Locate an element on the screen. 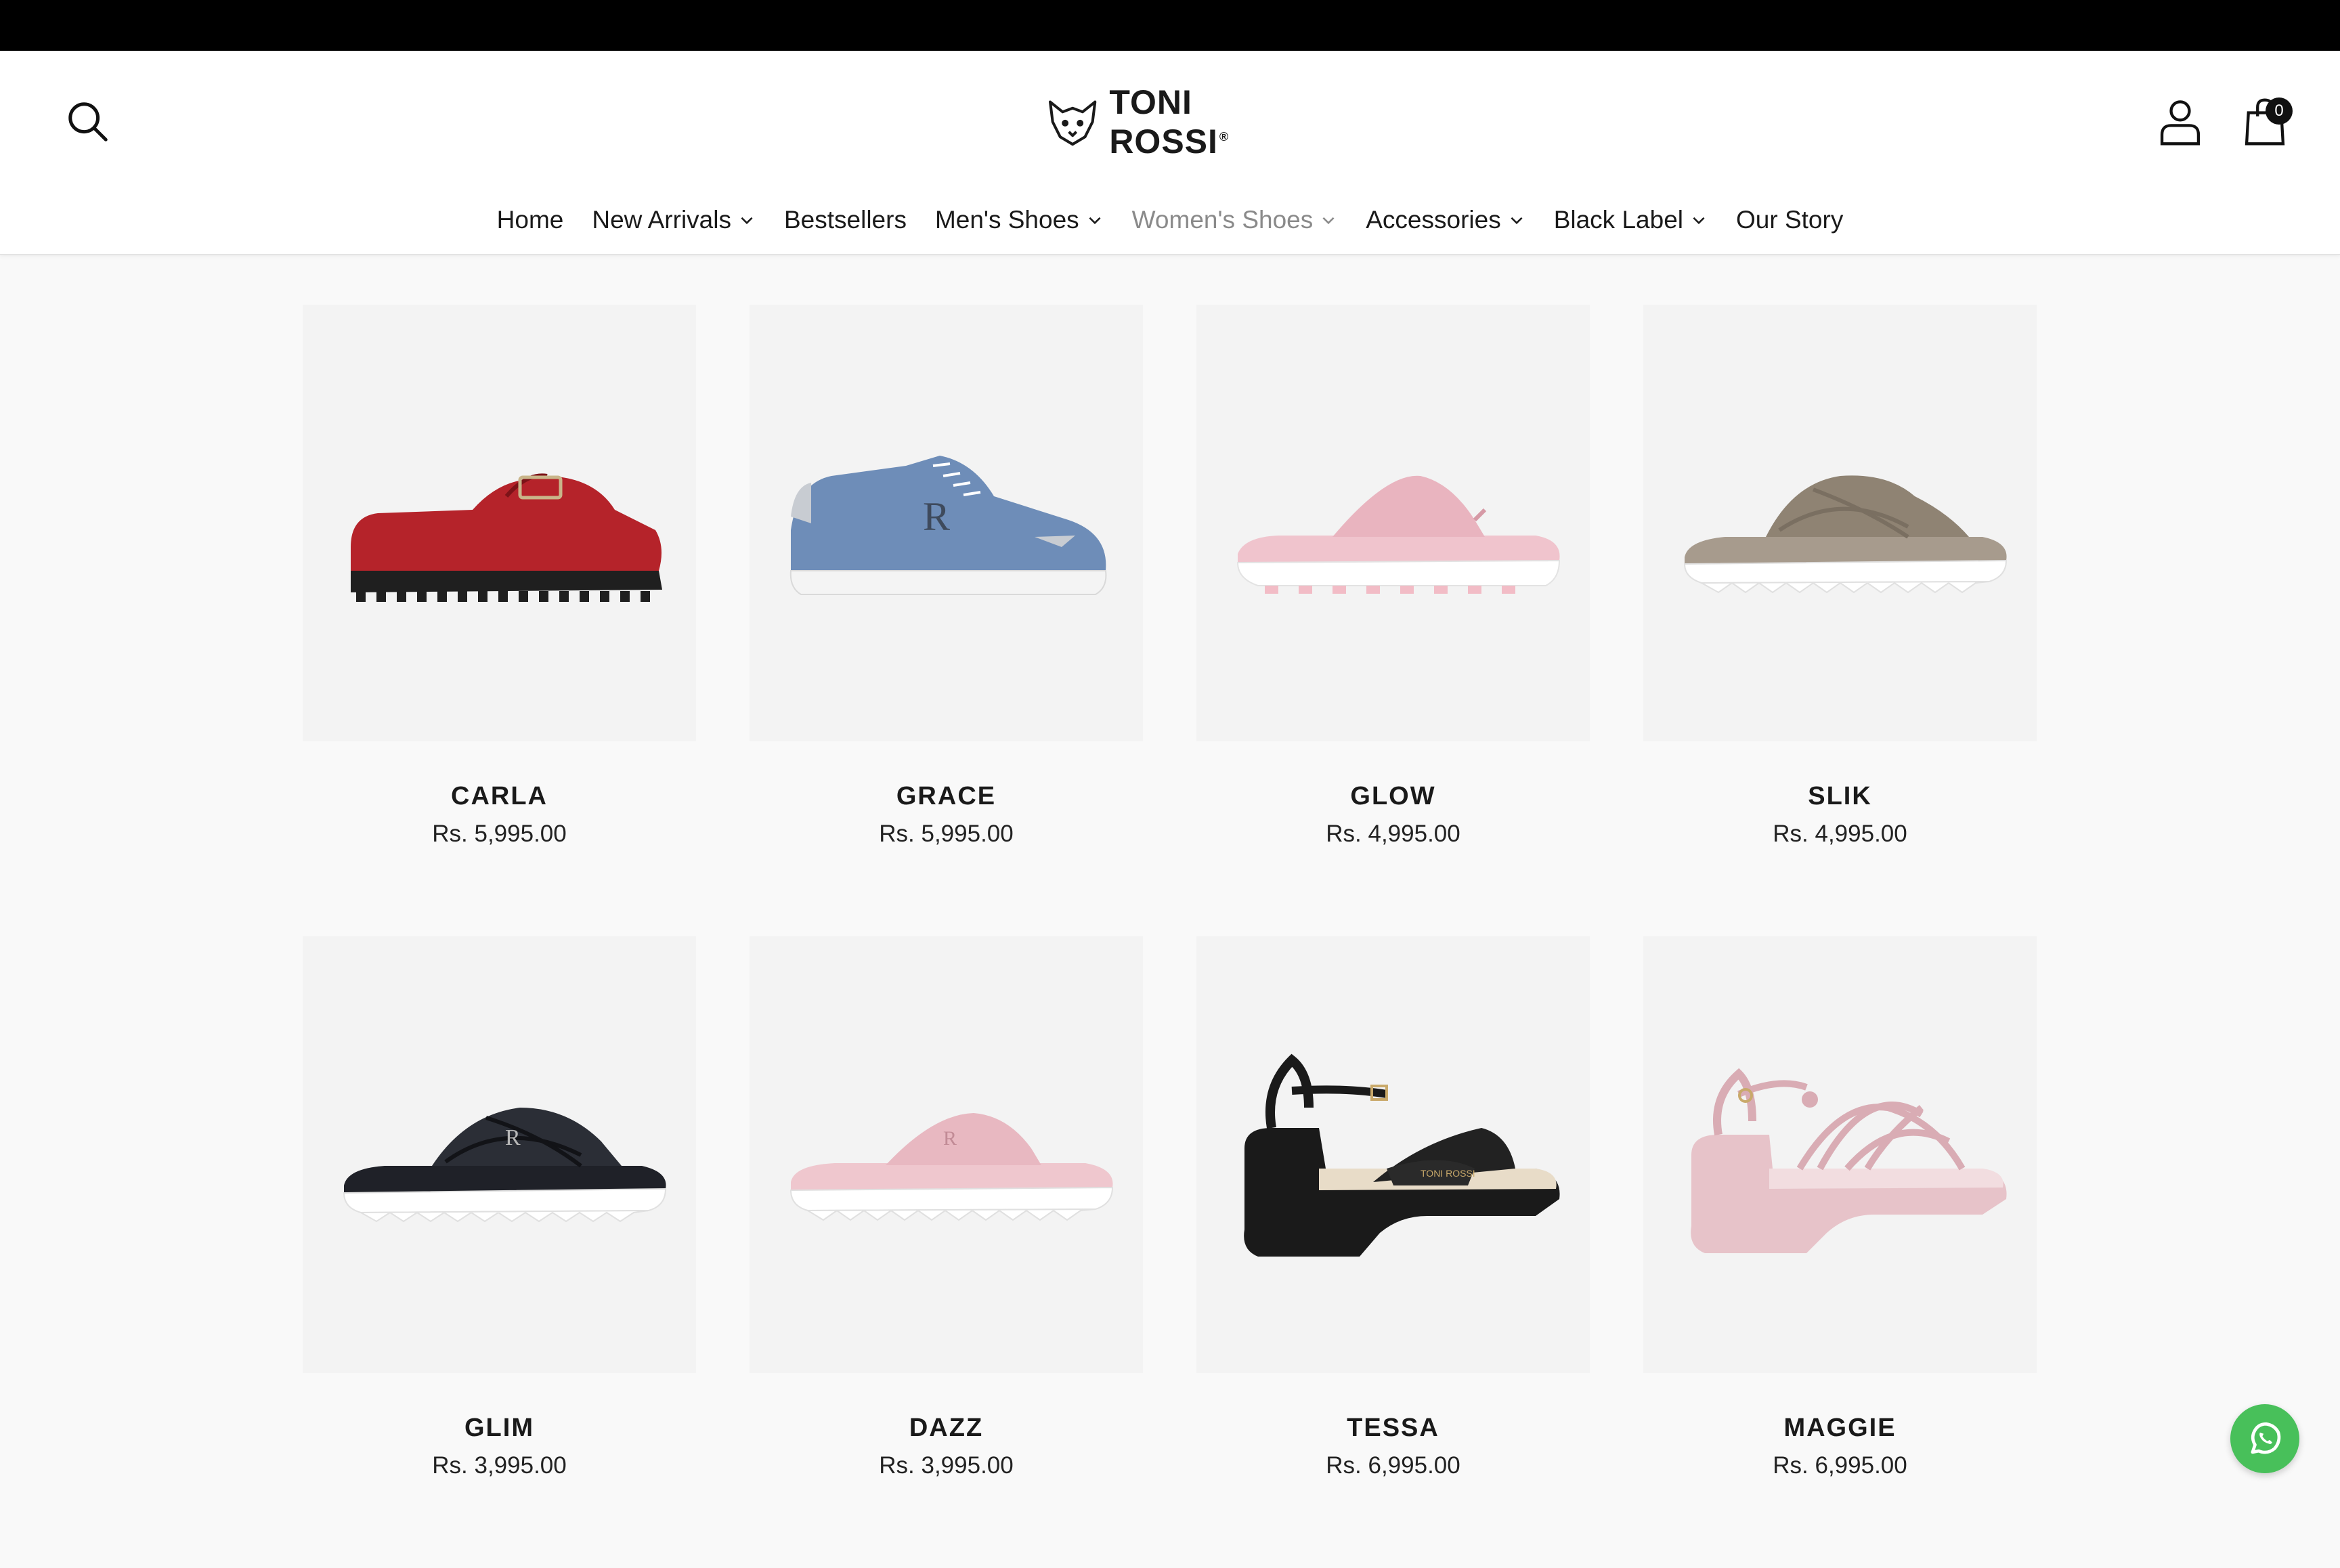 The height and width of the screenshot is (1568, 2340). product-card: SLIK Rs. 4,995.00 is located at coordinates (1840, 620).